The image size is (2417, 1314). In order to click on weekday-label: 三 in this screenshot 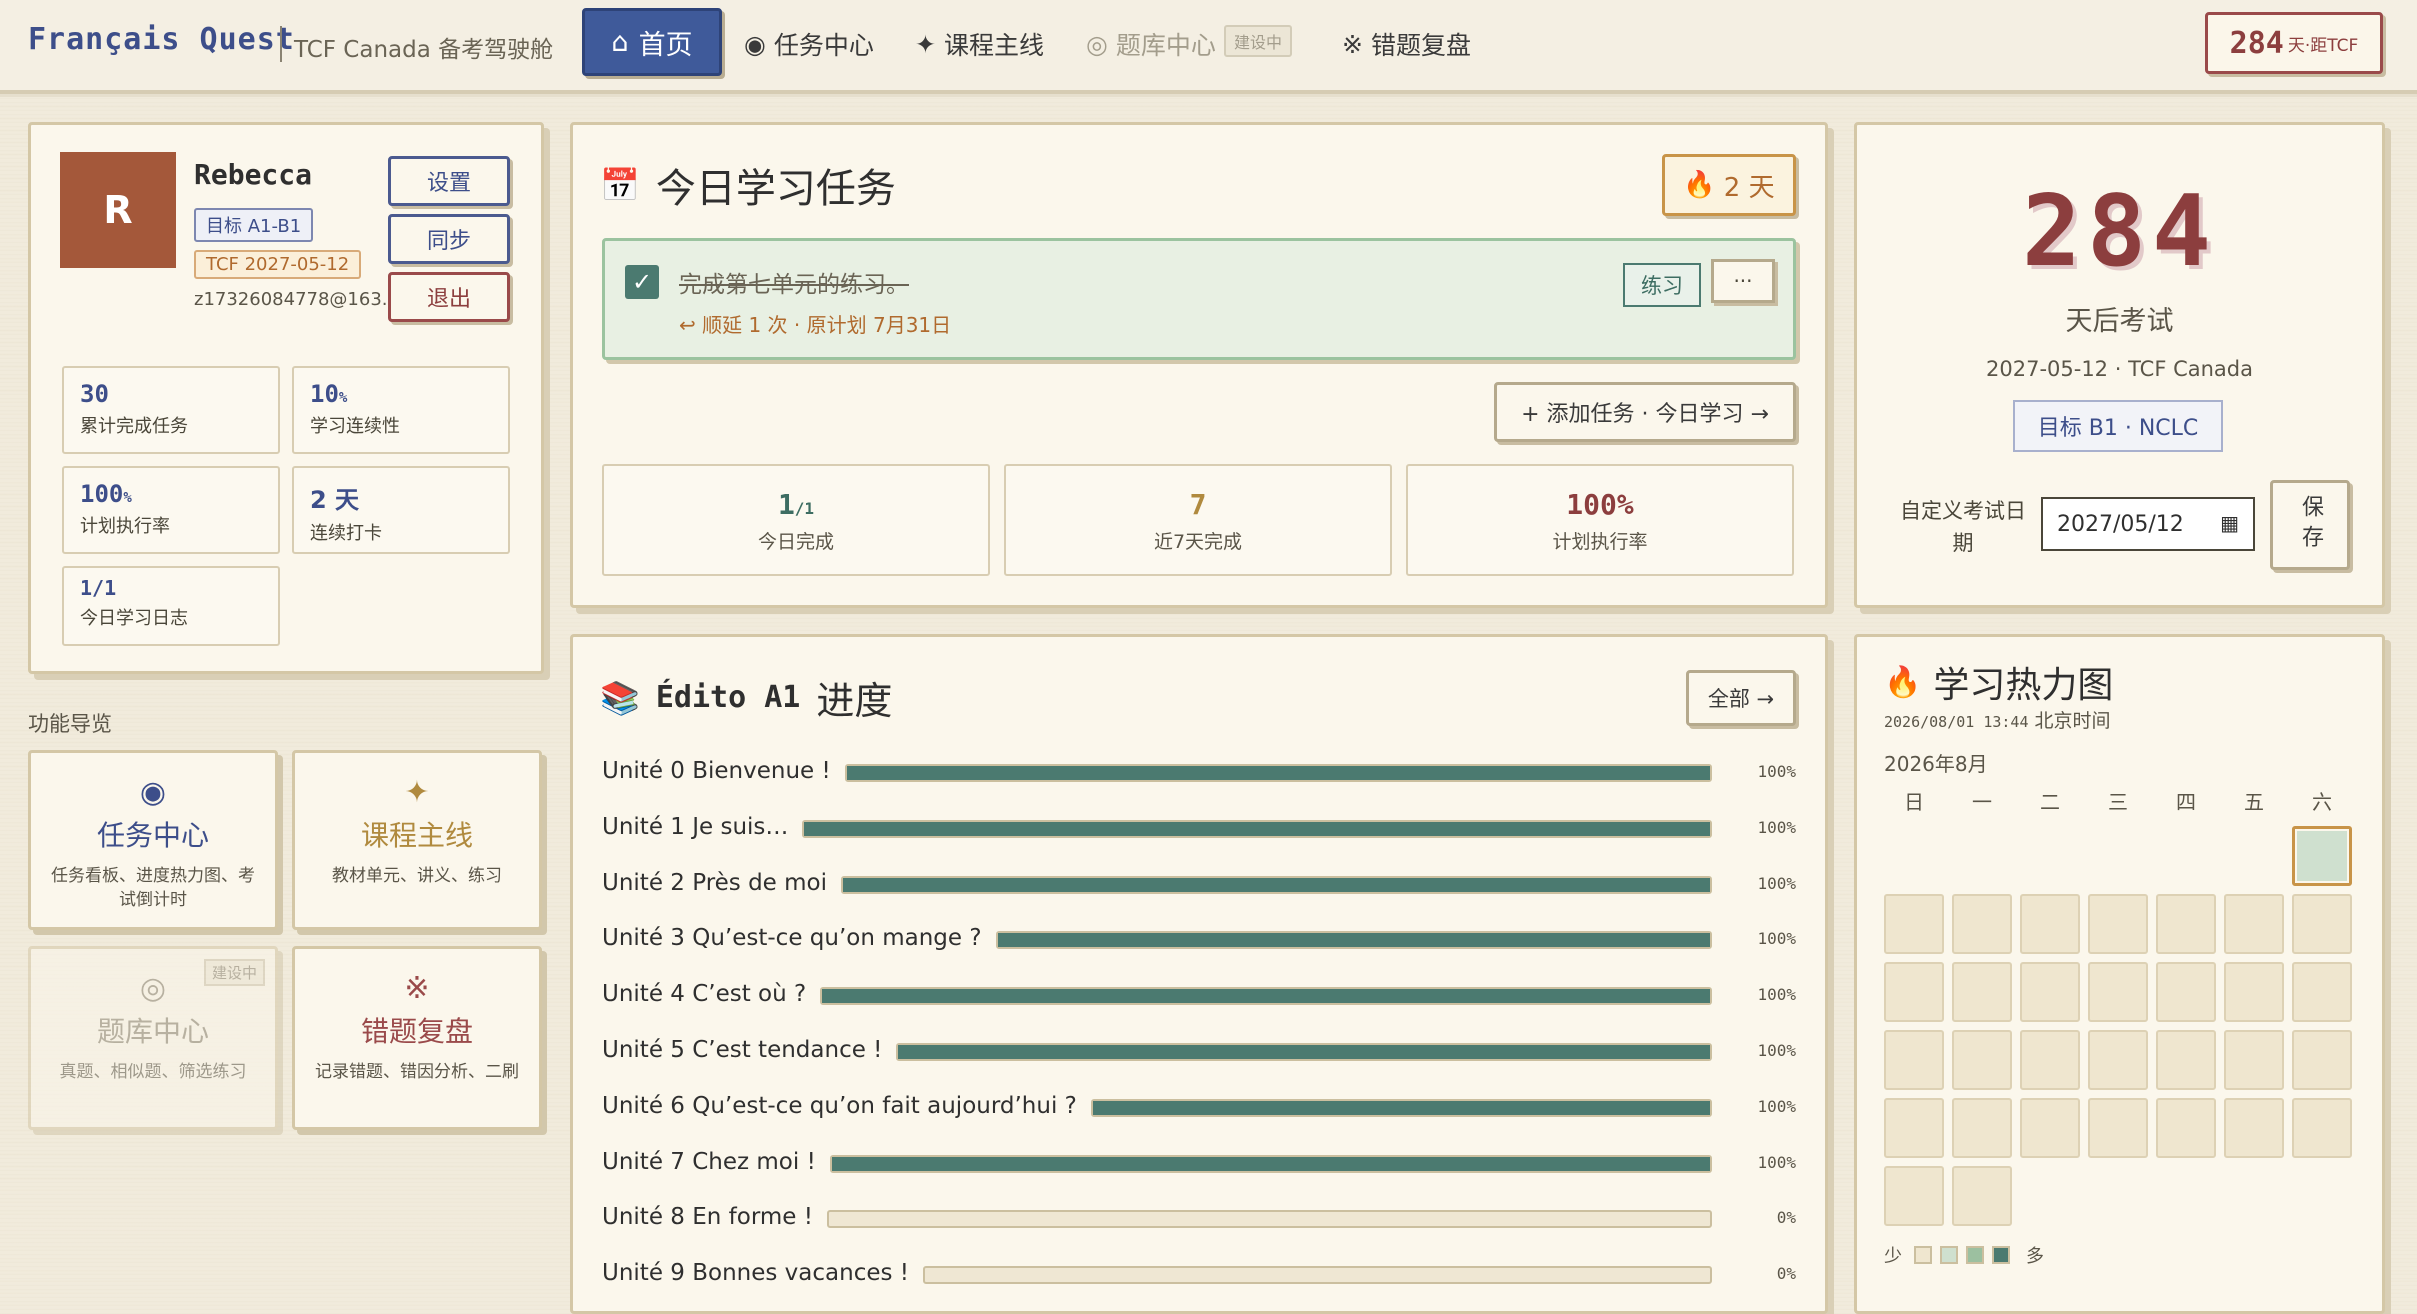, I will do `click(2118, 802)`.